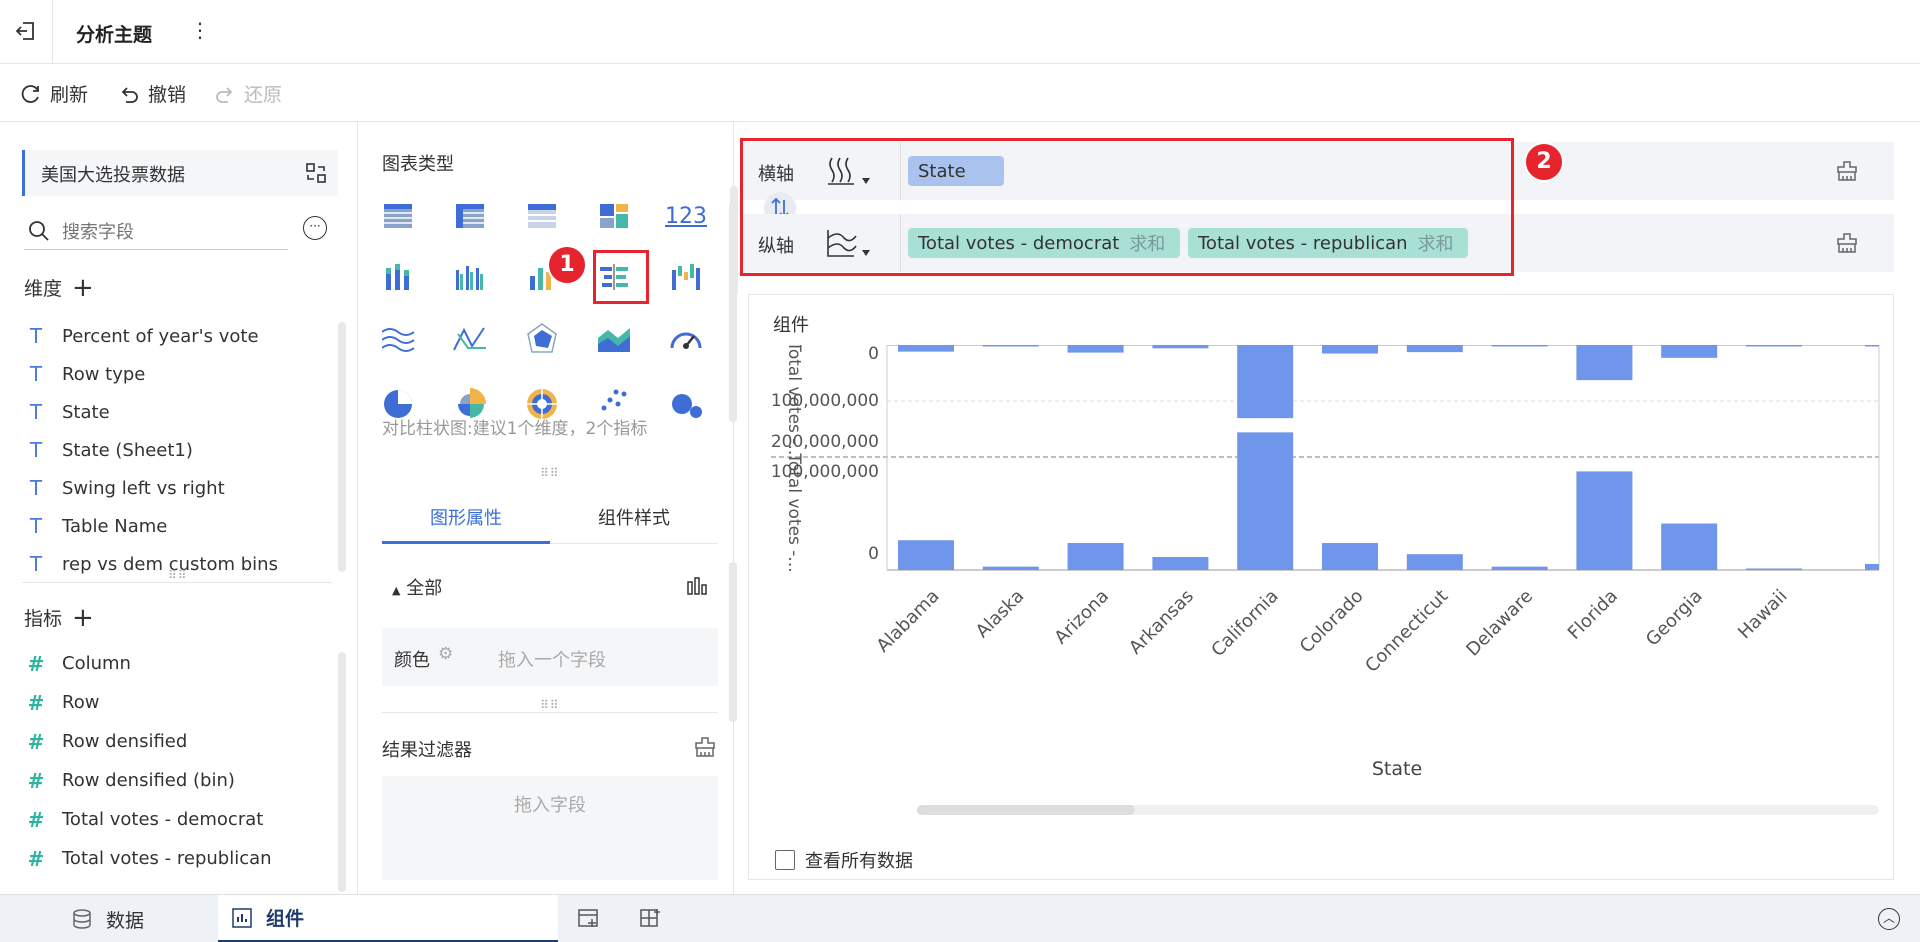  Describe the element at coordinates (135, 918) in the screenshot. I see `tab-data: 数据` at that location.